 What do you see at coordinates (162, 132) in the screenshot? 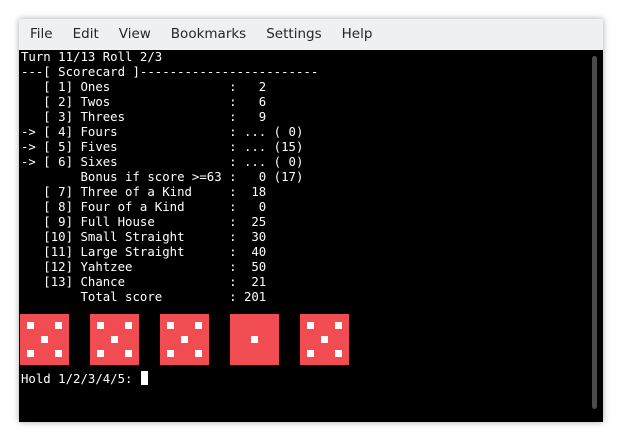
I see `score-row-fours: -> [ 4] Fours : ... ( 0)` at bounding box center [162, 132].